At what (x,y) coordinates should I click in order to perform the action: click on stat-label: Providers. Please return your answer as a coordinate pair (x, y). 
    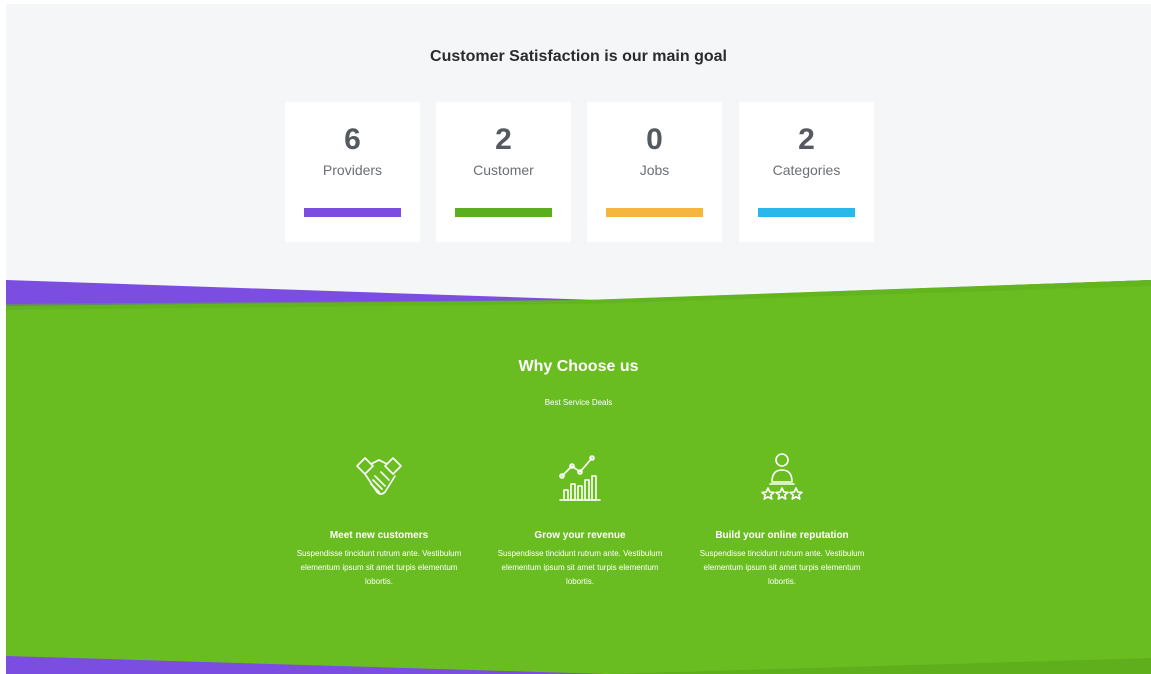
    Looking at the image, I should click on (352, 170).